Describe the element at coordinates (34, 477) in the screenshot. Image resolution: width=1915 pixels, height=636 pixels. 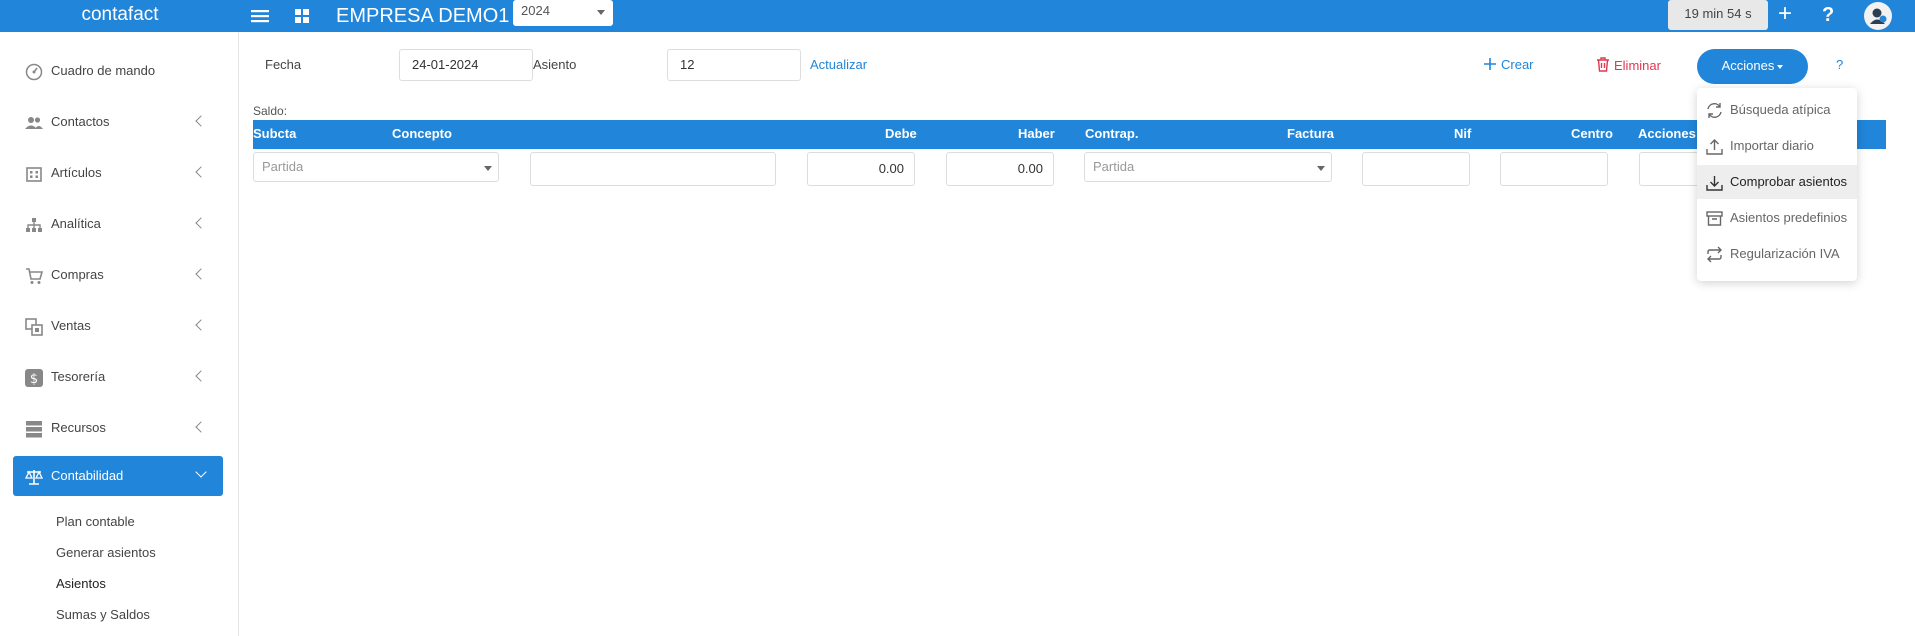
I see `scale-icon` at that location.